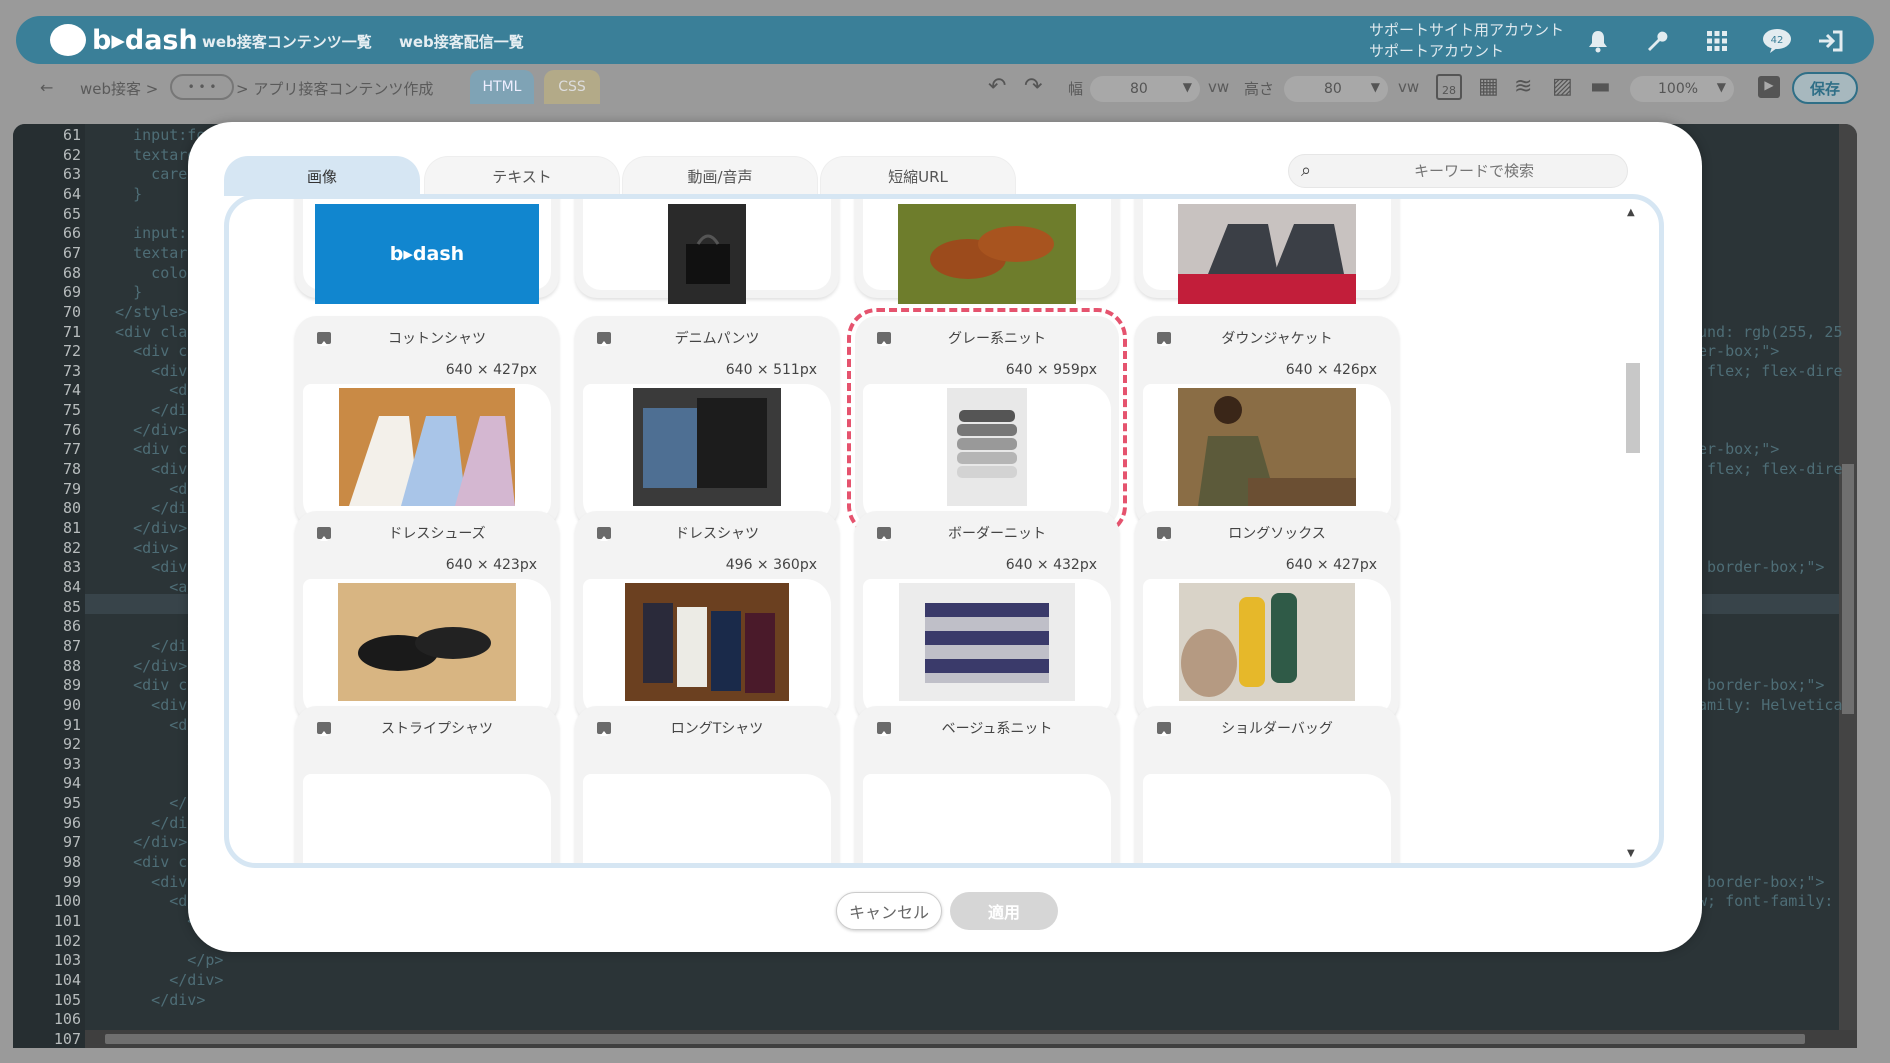  I want to click on search-input, so click(1474, 171).